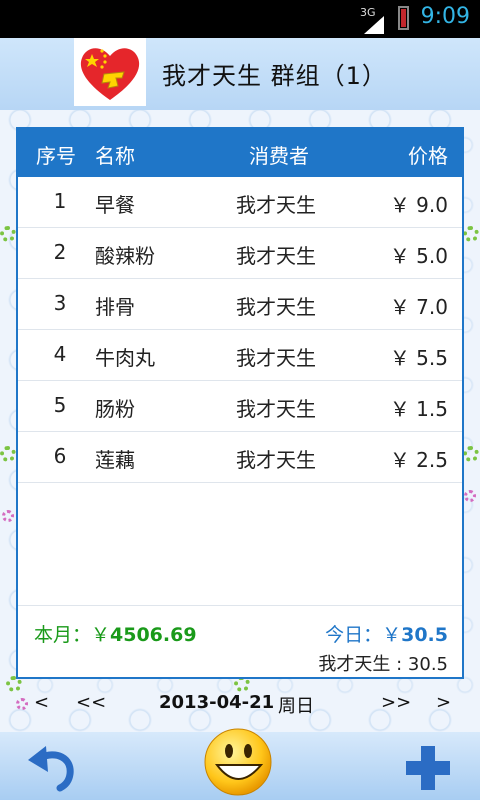 The image size is (480, 800). What do you see at coordinates (428, 156) in the screenshot?
I see `header-price: 价格` at bounding box center [428, 156].